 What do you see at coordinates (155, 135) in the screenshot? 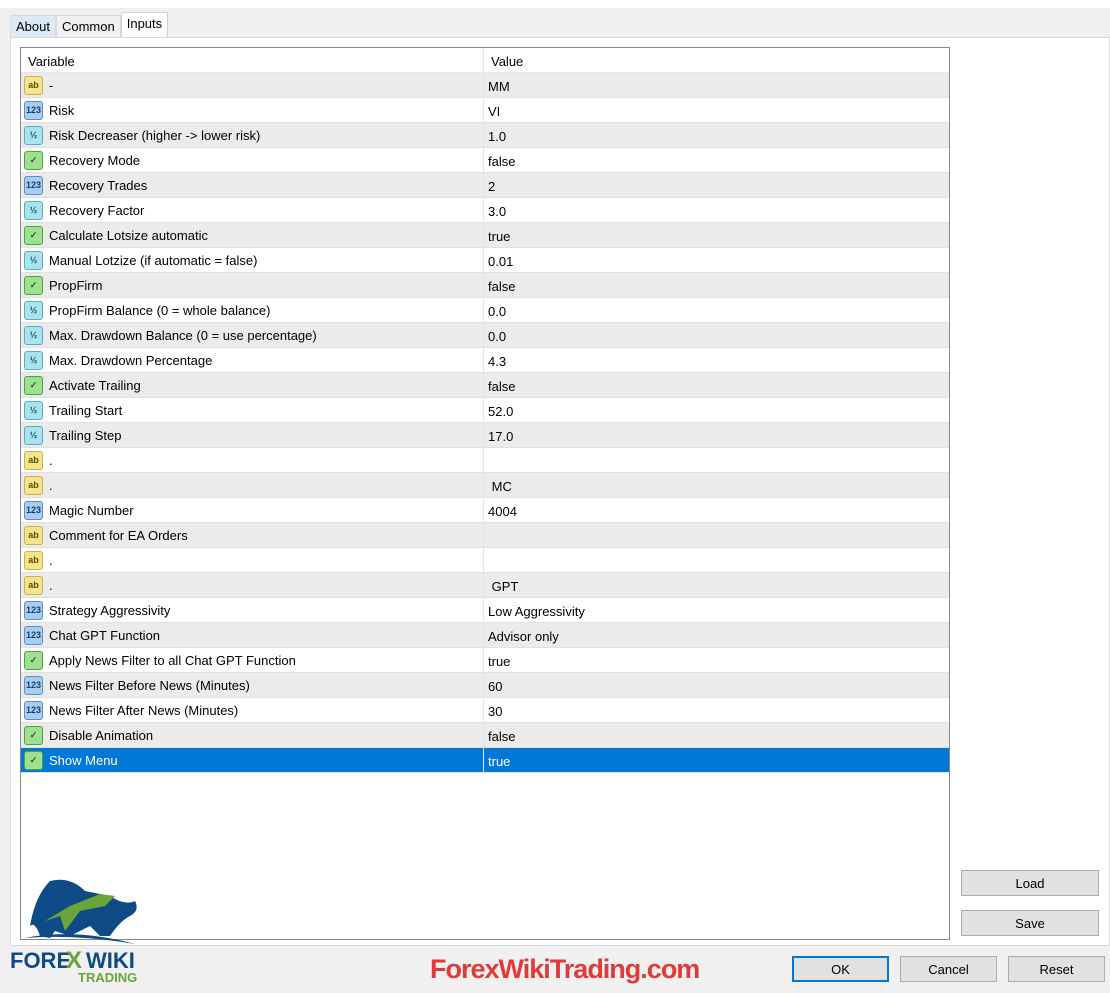
I see `variable-name: Risk Decreaser (higher -> lower risk)` at bounding box center [155, 135].